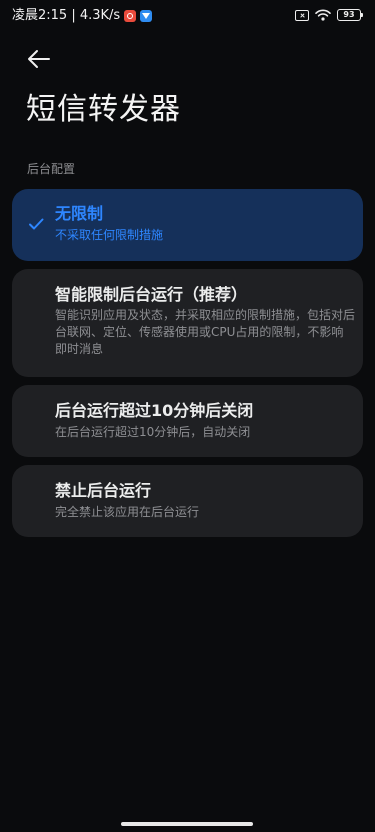 Image resolution: width=375 pixels, height=832 pixels. I want to click on arrow-left-icon, so click(39, 59).